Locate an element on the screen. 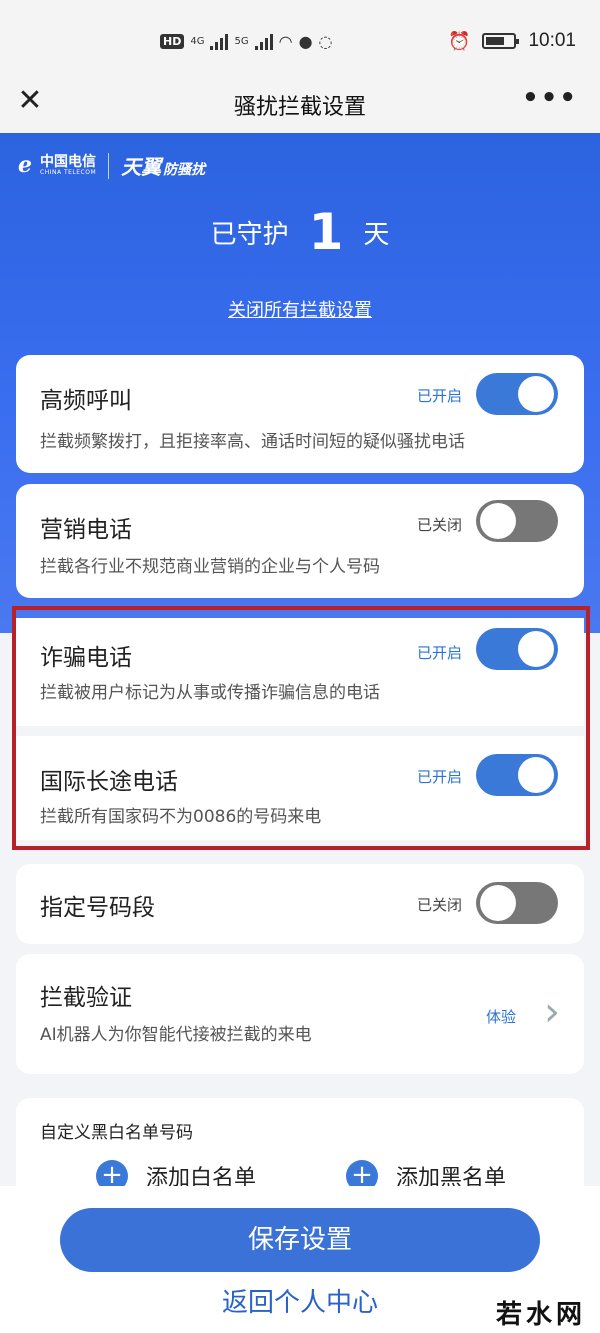 The height and width of the screenshot is (1333, 600). logo-divider is located at coordinates (109, 165).